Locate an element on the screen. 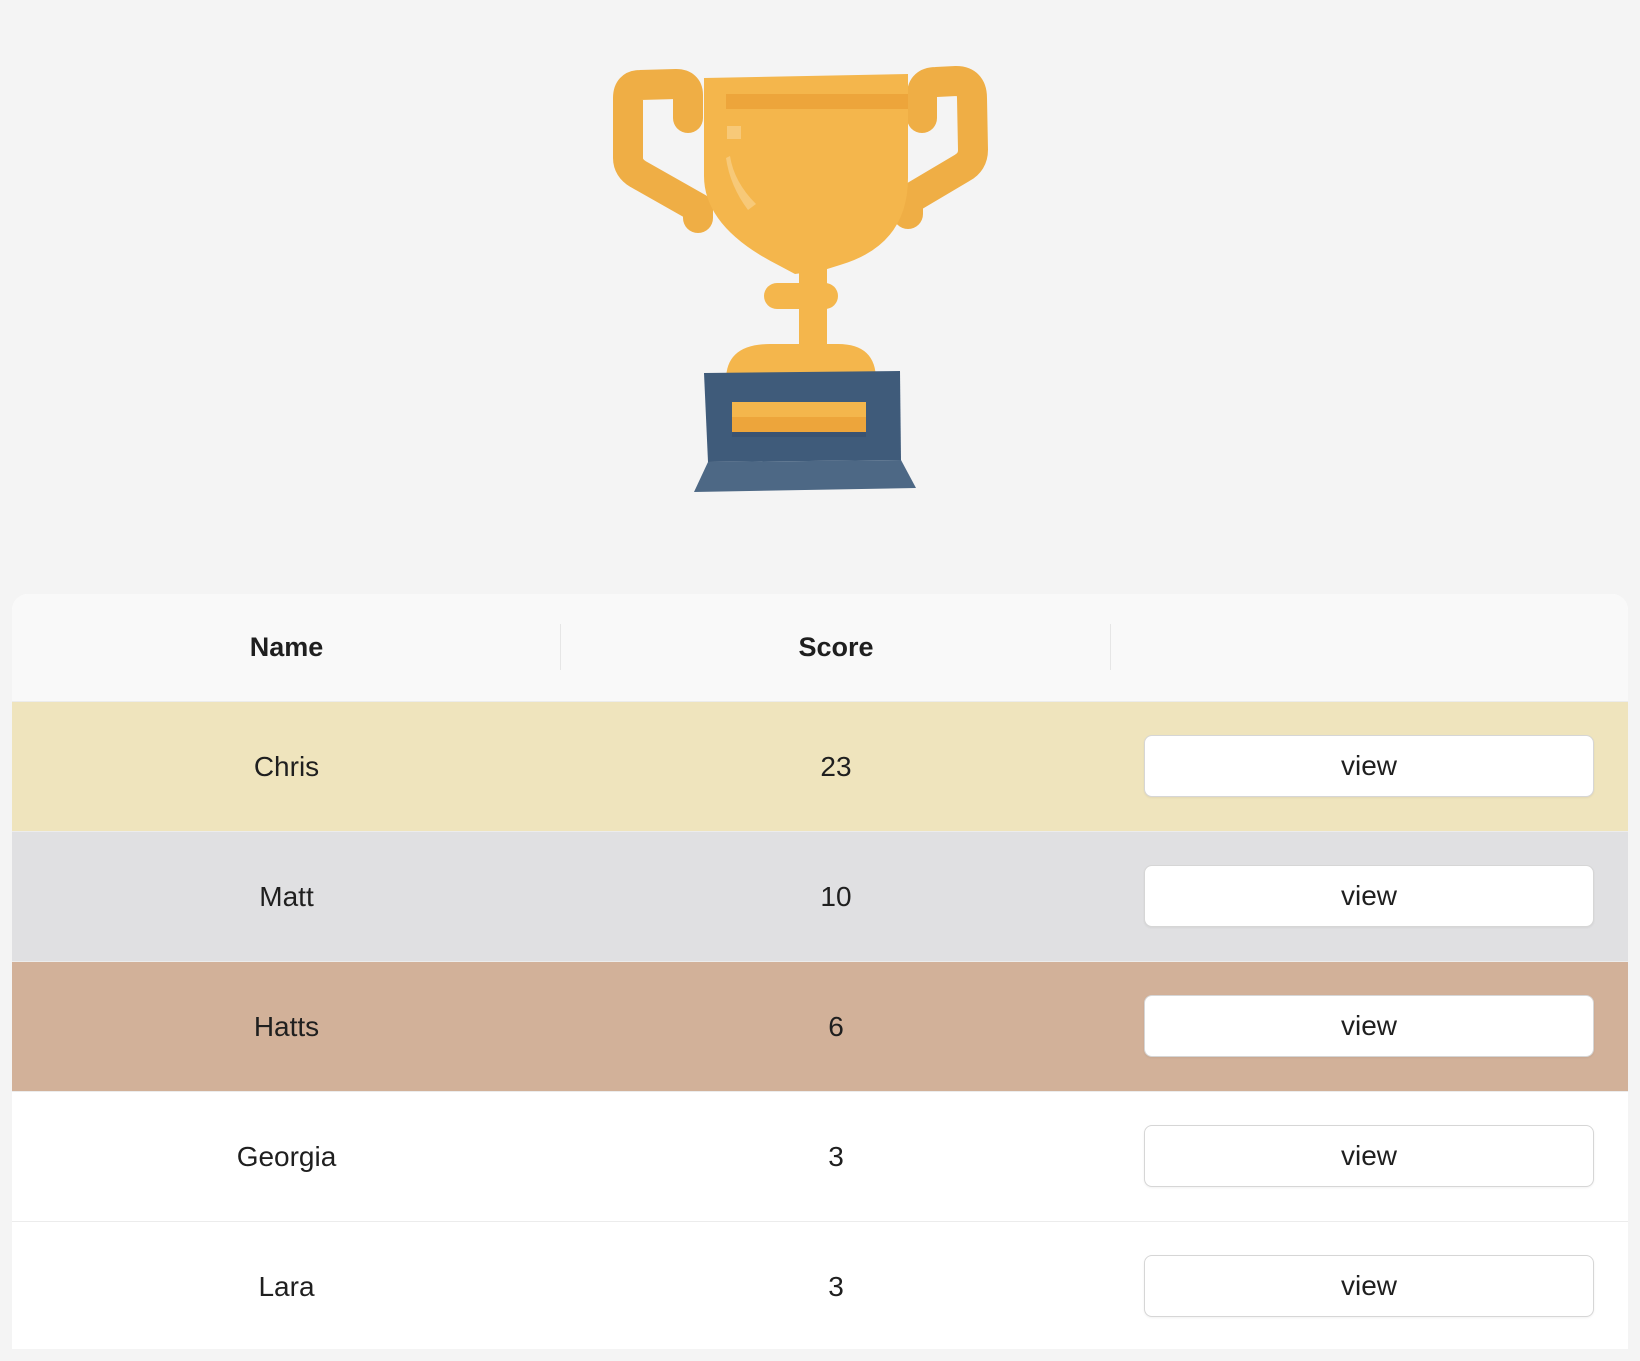 This screenshot has height=1361, width=1640. player-score: 10 is located at coordinates (836, 896).